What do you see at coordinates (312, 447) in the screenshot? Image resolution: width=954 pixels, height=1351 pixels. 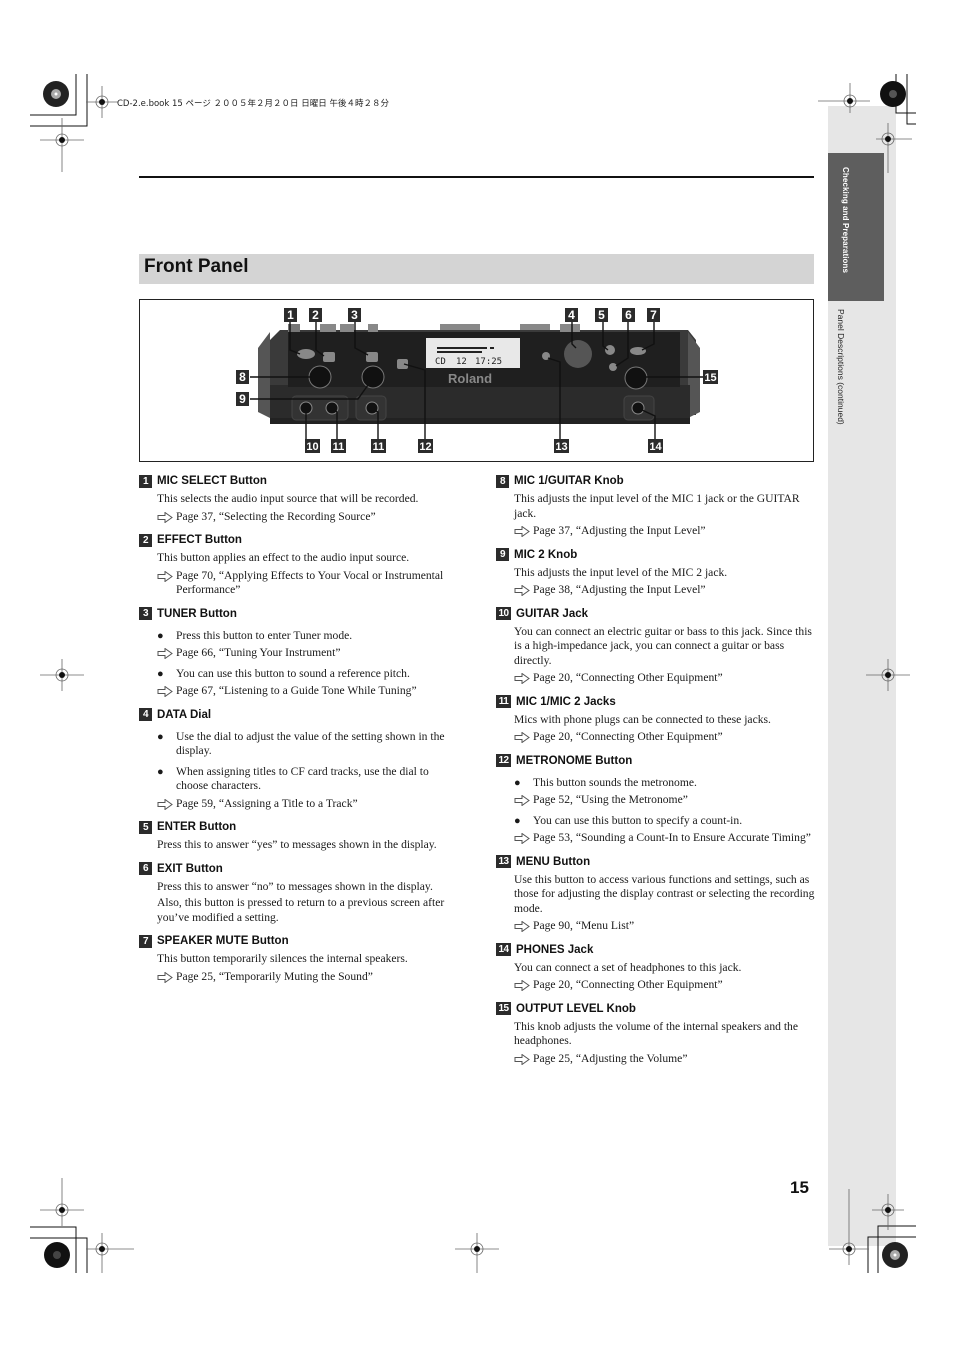 I see `svg-text: 10` at bounding box center [312, 447].